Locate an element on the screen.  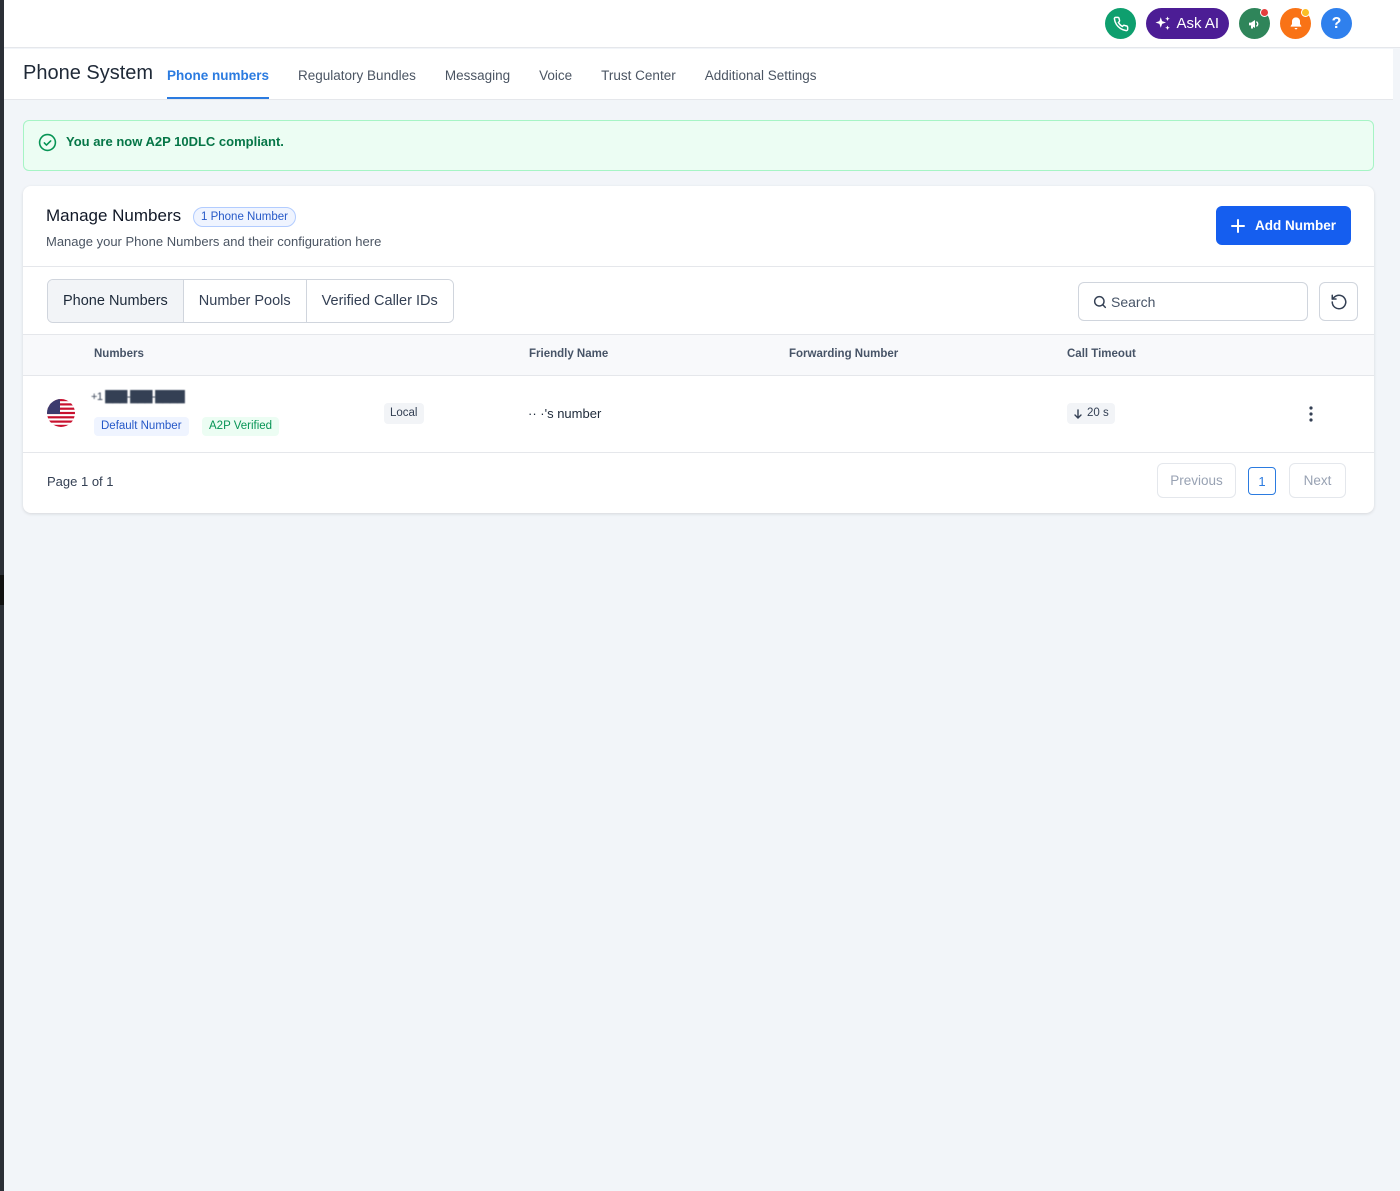
add-number-button: Add Number is located at coordinates (1283, 225).